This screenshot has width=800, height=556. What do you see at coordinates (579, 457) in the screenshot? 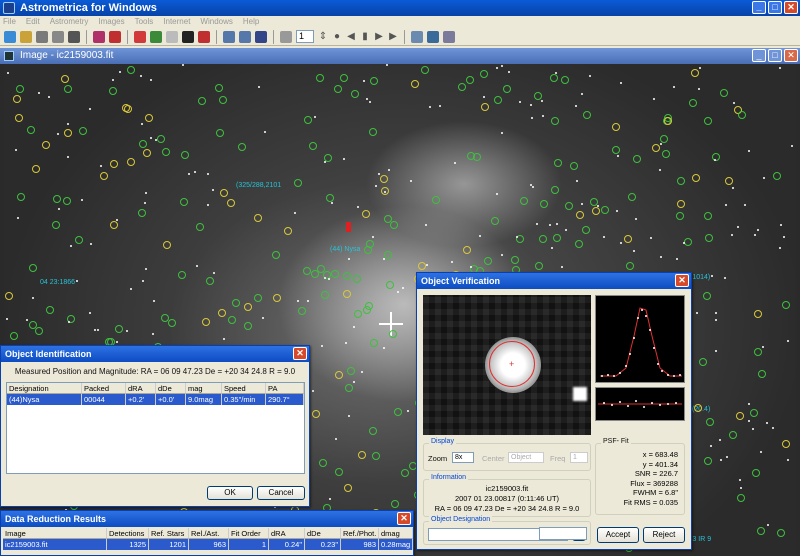
I see `freq-stepper: 1` at bounding box center [579, 457].